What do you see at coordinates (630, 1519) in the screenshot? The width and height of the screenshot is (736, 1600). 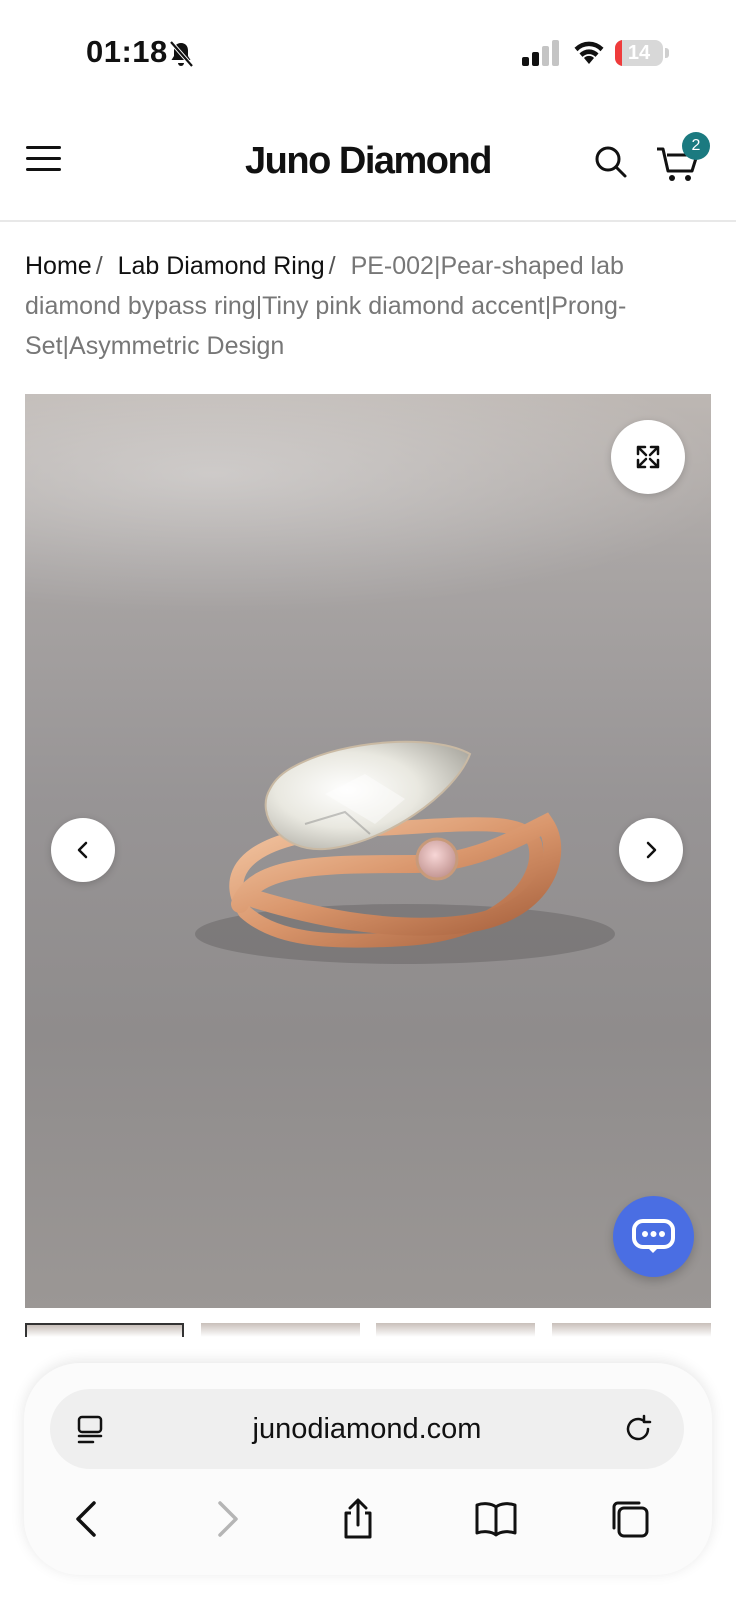 I see `tabs-icon` at bounding box center [630, 1519].